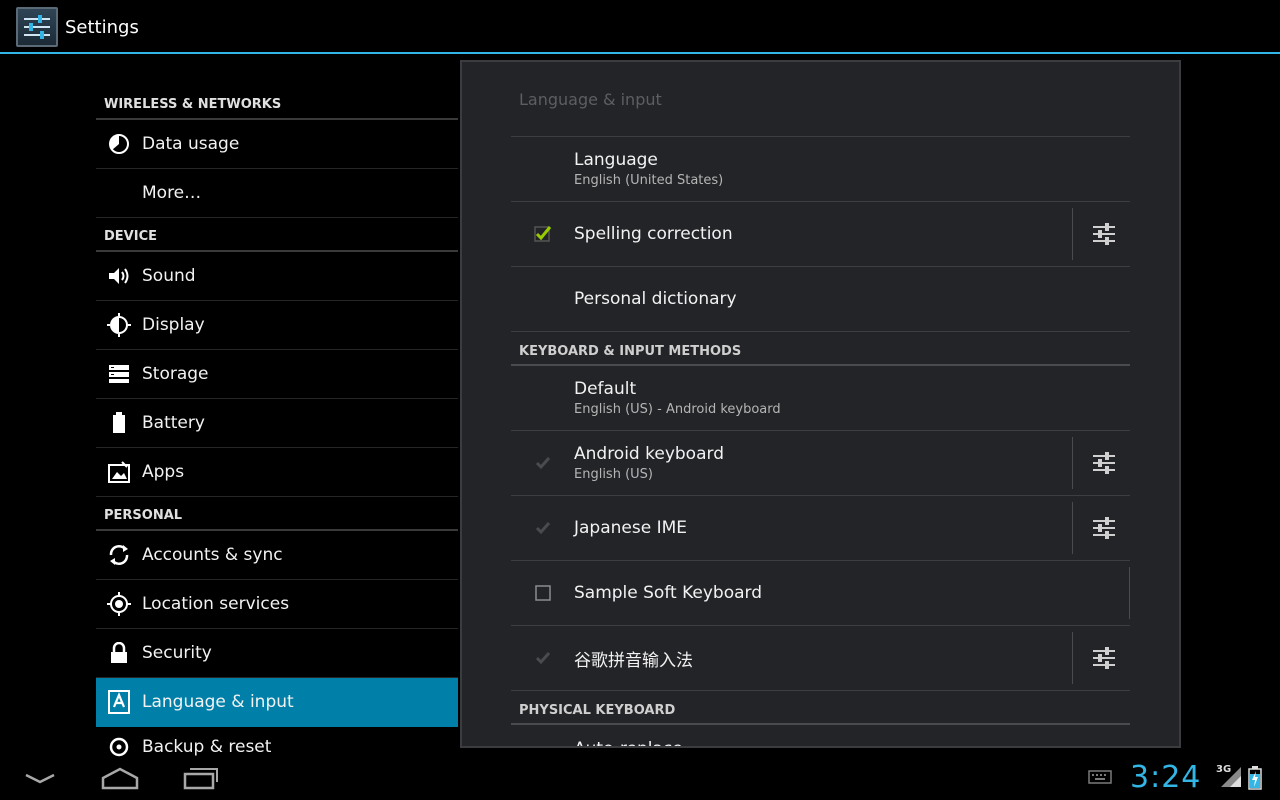  What do you see at coordinates (218, 702) in the screenshot?
I see `nav-label: Language & input` at bounding box center [218, 702].